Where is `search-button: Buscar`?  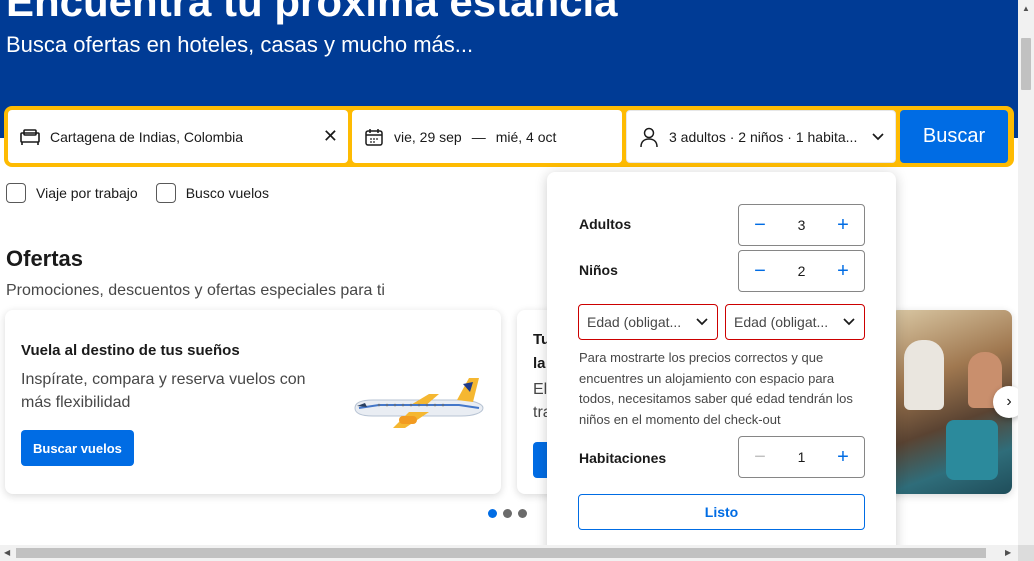
search-button: Buscar is located at coordinates (954, 136).